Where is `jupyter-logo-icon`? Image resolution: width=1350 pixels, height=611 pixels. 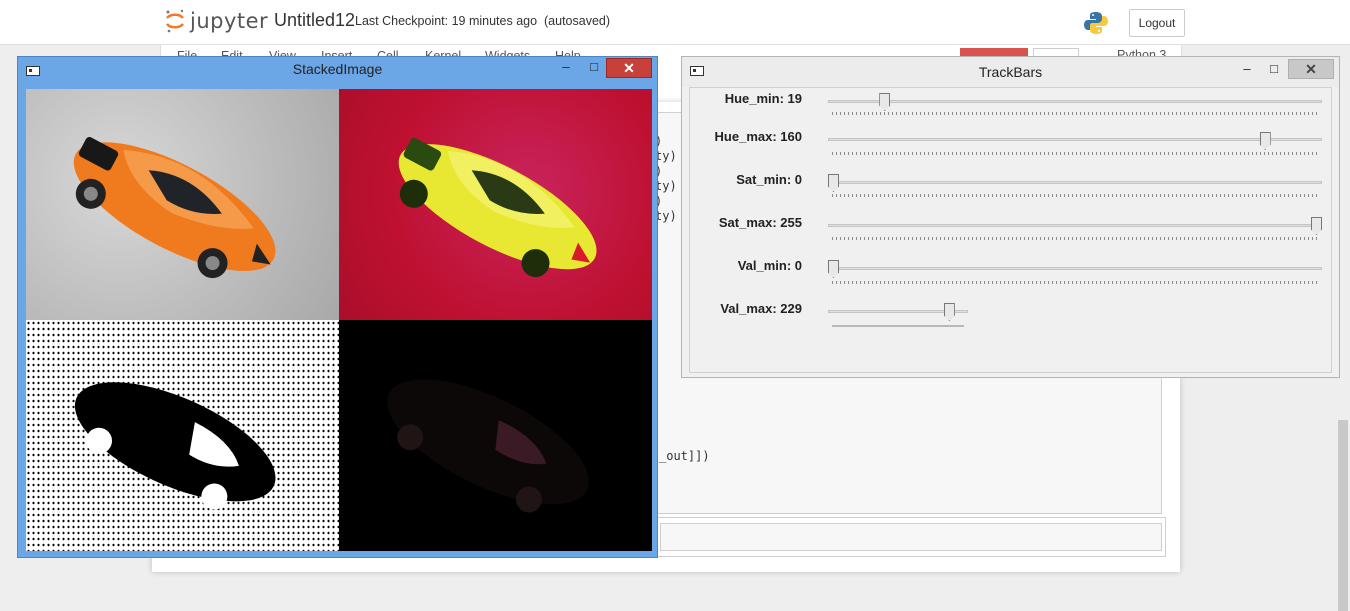 jupyter-logo-icon is located at coordinates (175, 21).